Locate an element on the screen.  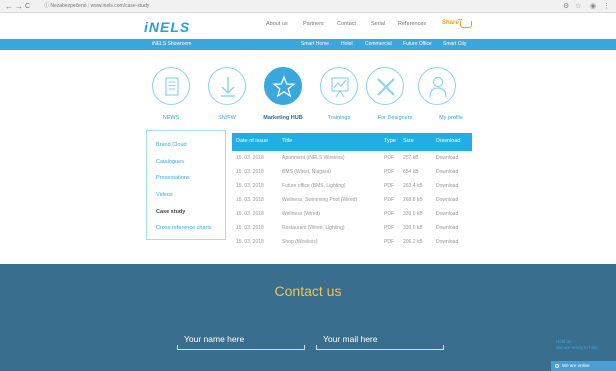
chat-prompt: Hold on We are ready to help is located at coordinates (577, 345).